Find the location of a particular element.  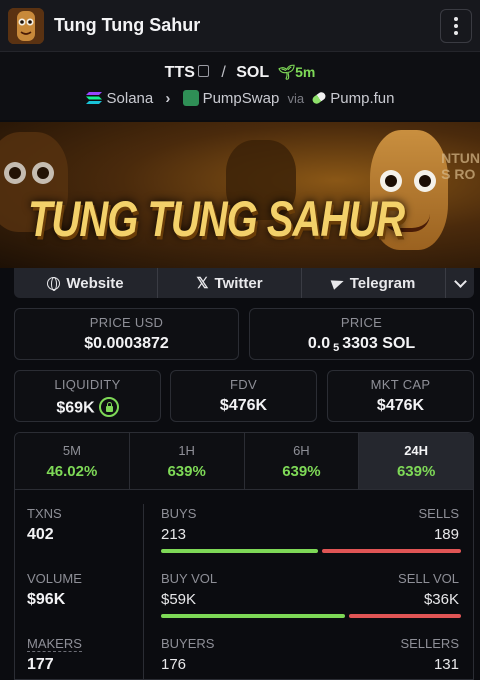

seedling-icon: 🌱︎ is located at coordinates (286, 72).